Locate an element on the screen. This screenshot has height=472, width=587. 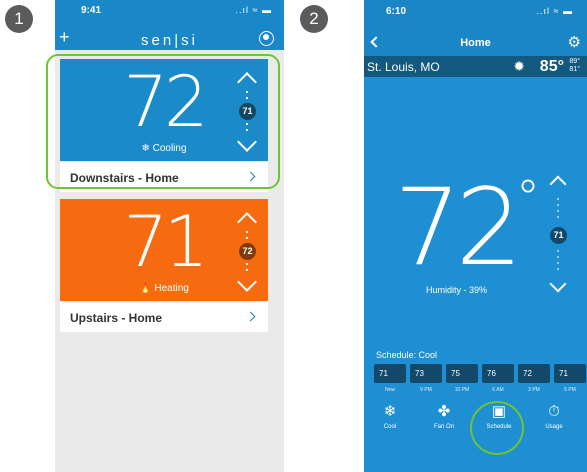
chevron-up-icon is located at coordinates (558, 184).